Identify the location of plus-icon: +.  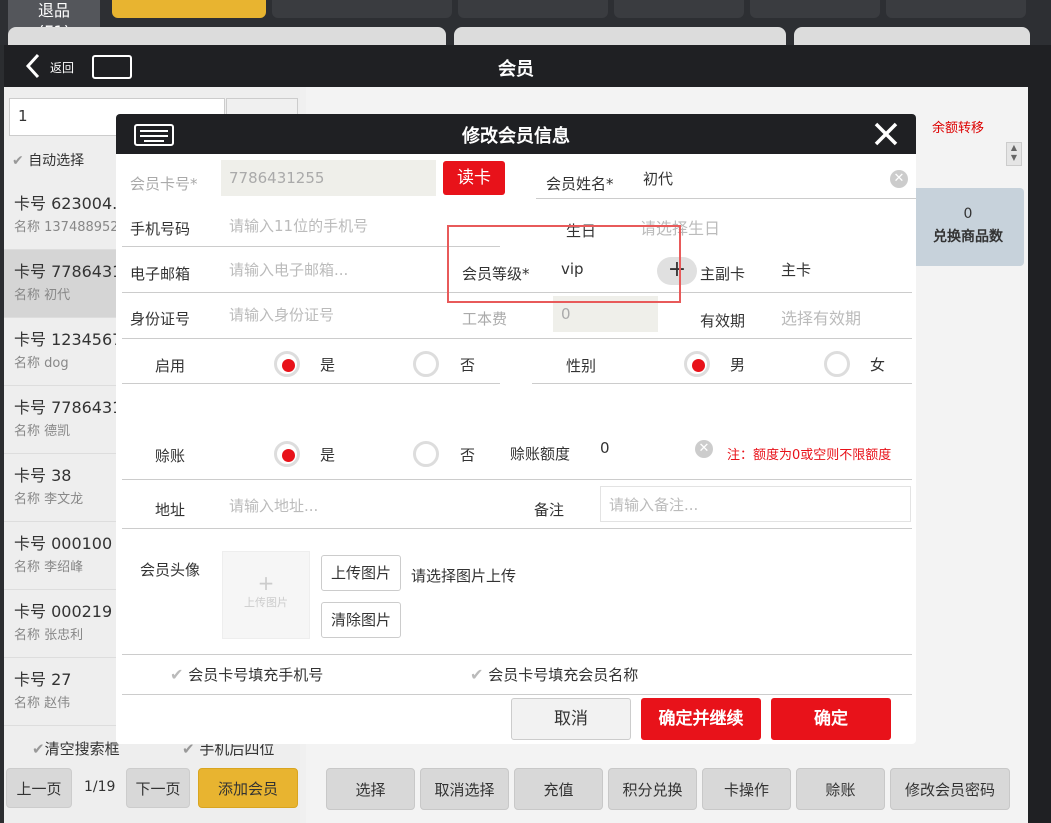
(266, 583).